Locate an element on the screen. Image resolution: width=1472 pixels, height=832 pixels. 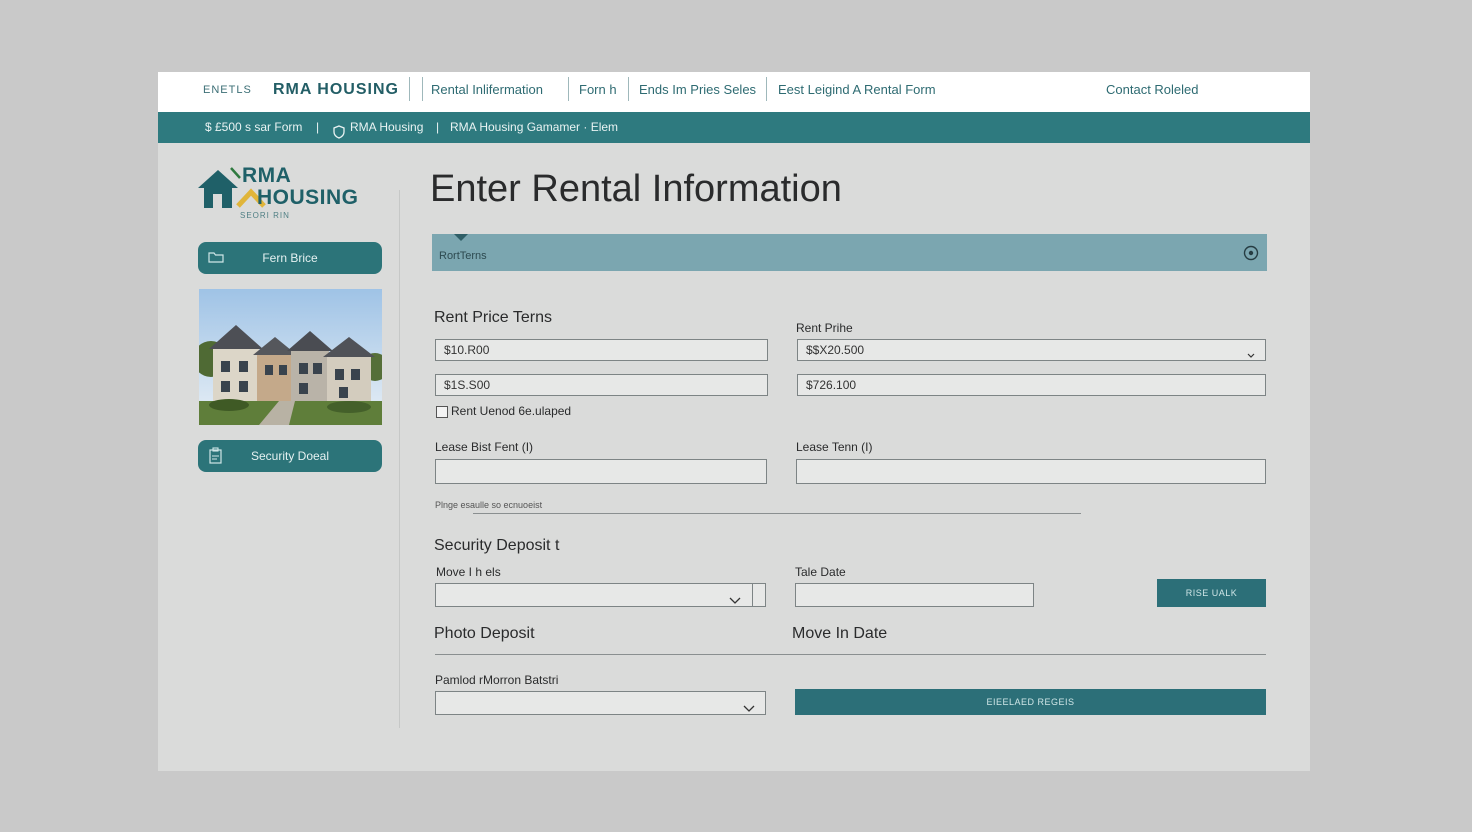
pamlod-label: Pamlod rMorron Batstri is located at coordinates (497, 680).